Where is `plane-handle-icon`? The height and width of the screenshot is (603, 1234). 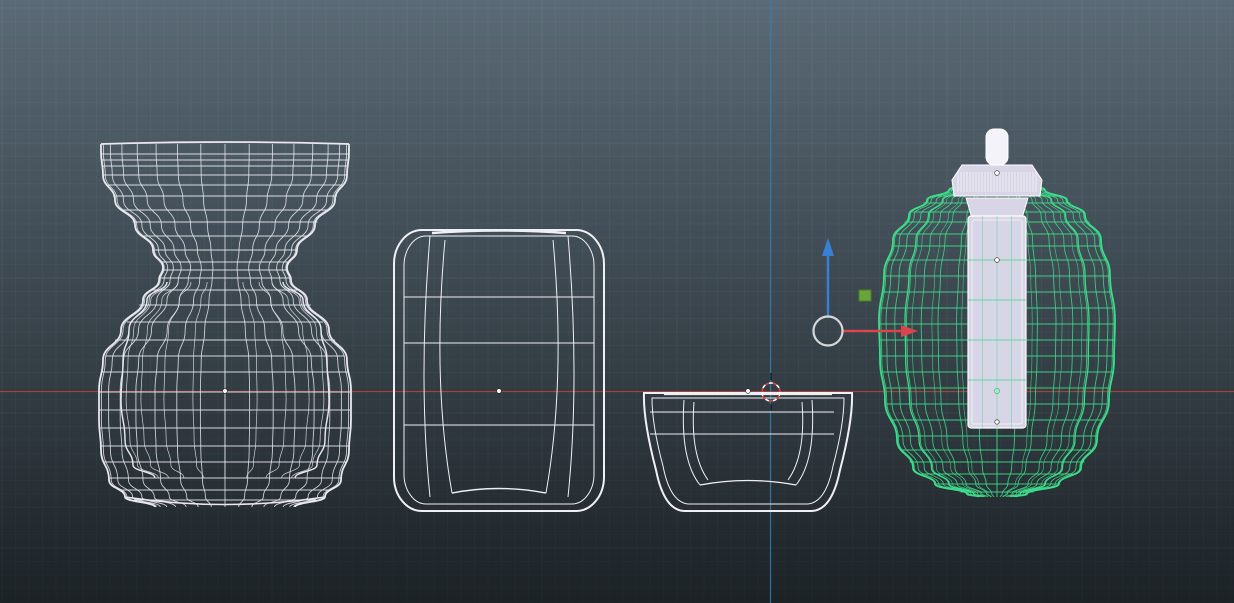 plane-handle-icon is located at coordinates (865, 295).